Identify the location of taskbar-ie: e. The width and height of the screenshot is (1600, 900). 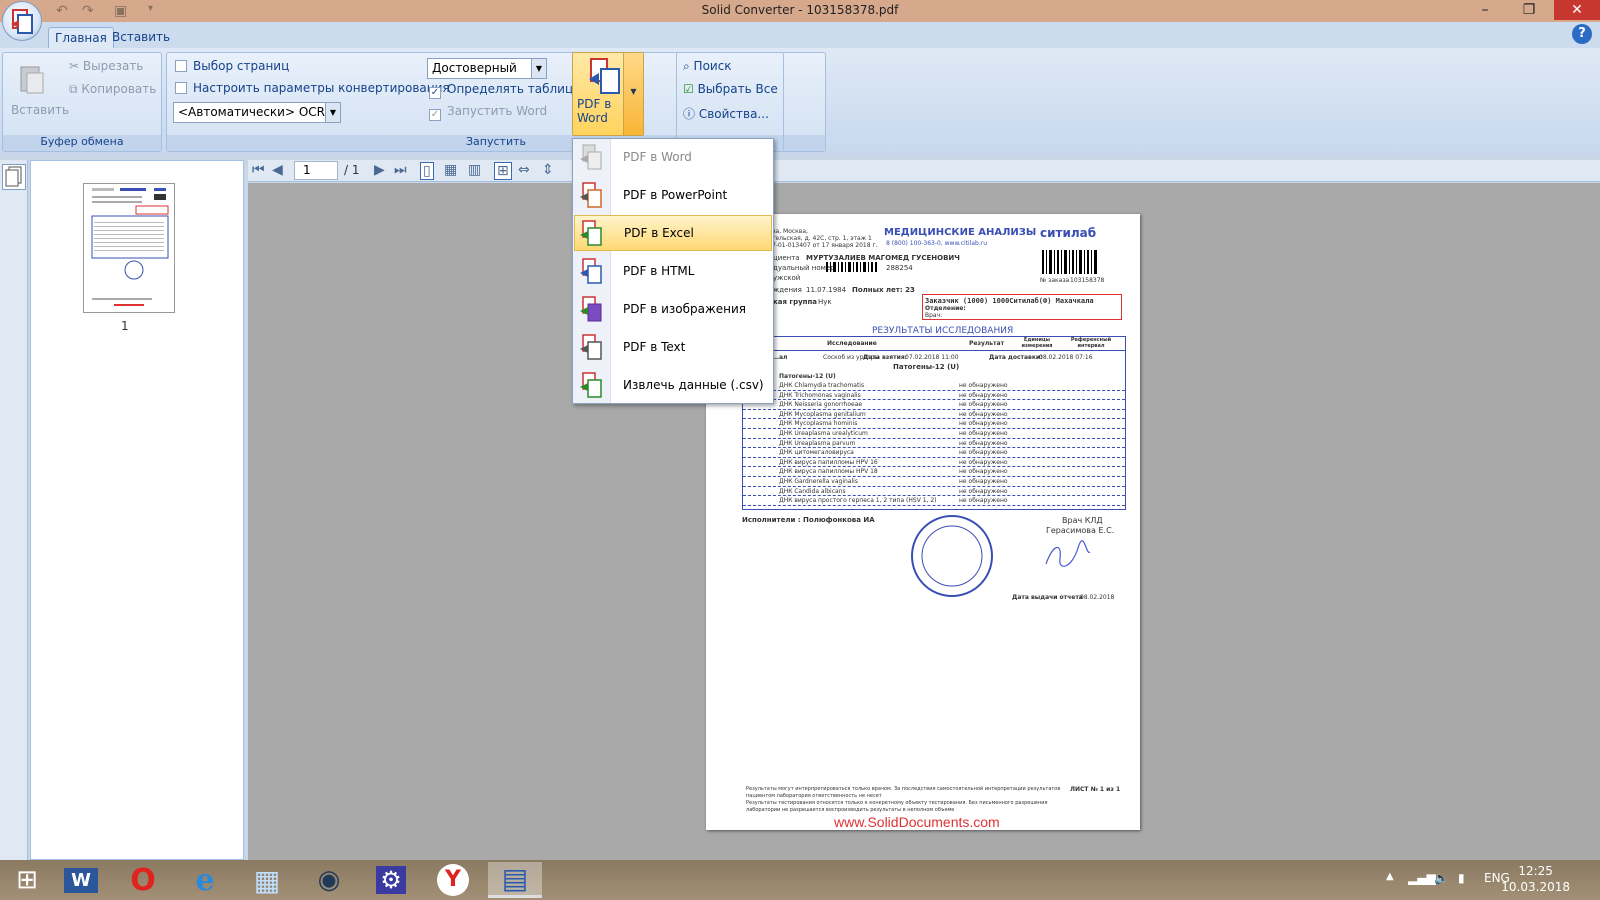
(205, 880).